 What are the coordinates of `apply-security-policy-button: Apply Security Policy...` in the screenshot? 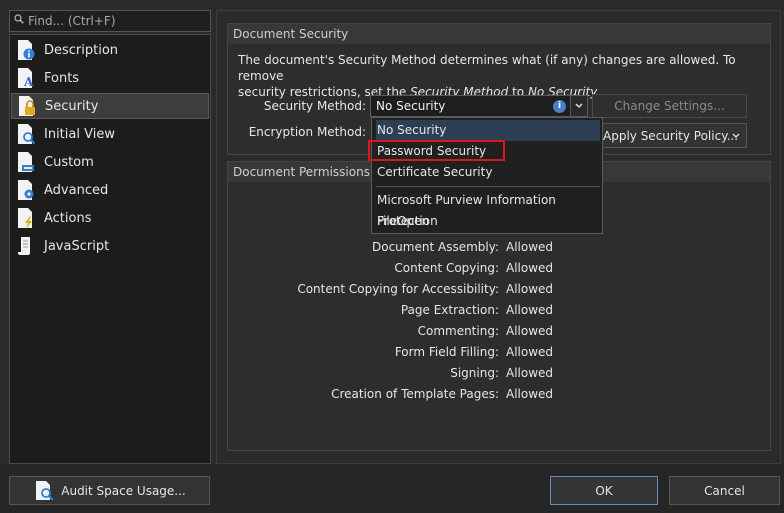 It's located at (669, 135).